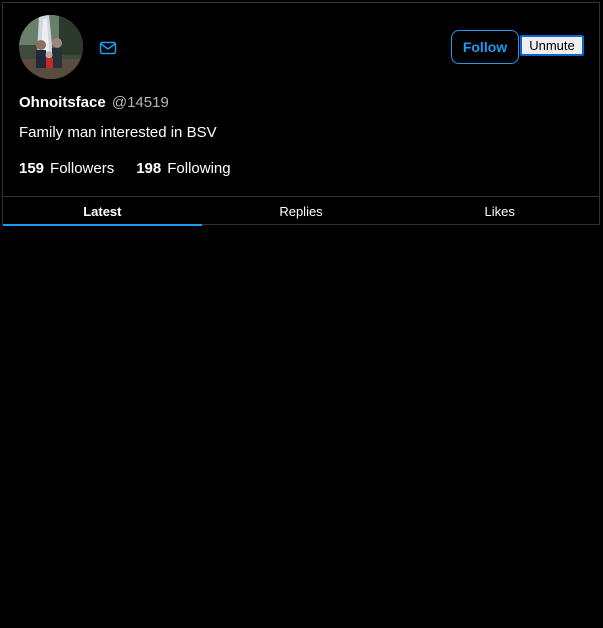 Image resolution: width=603 pixels, height=628 pixels. I want to click on tab-label: Likes, so click(499, 211).